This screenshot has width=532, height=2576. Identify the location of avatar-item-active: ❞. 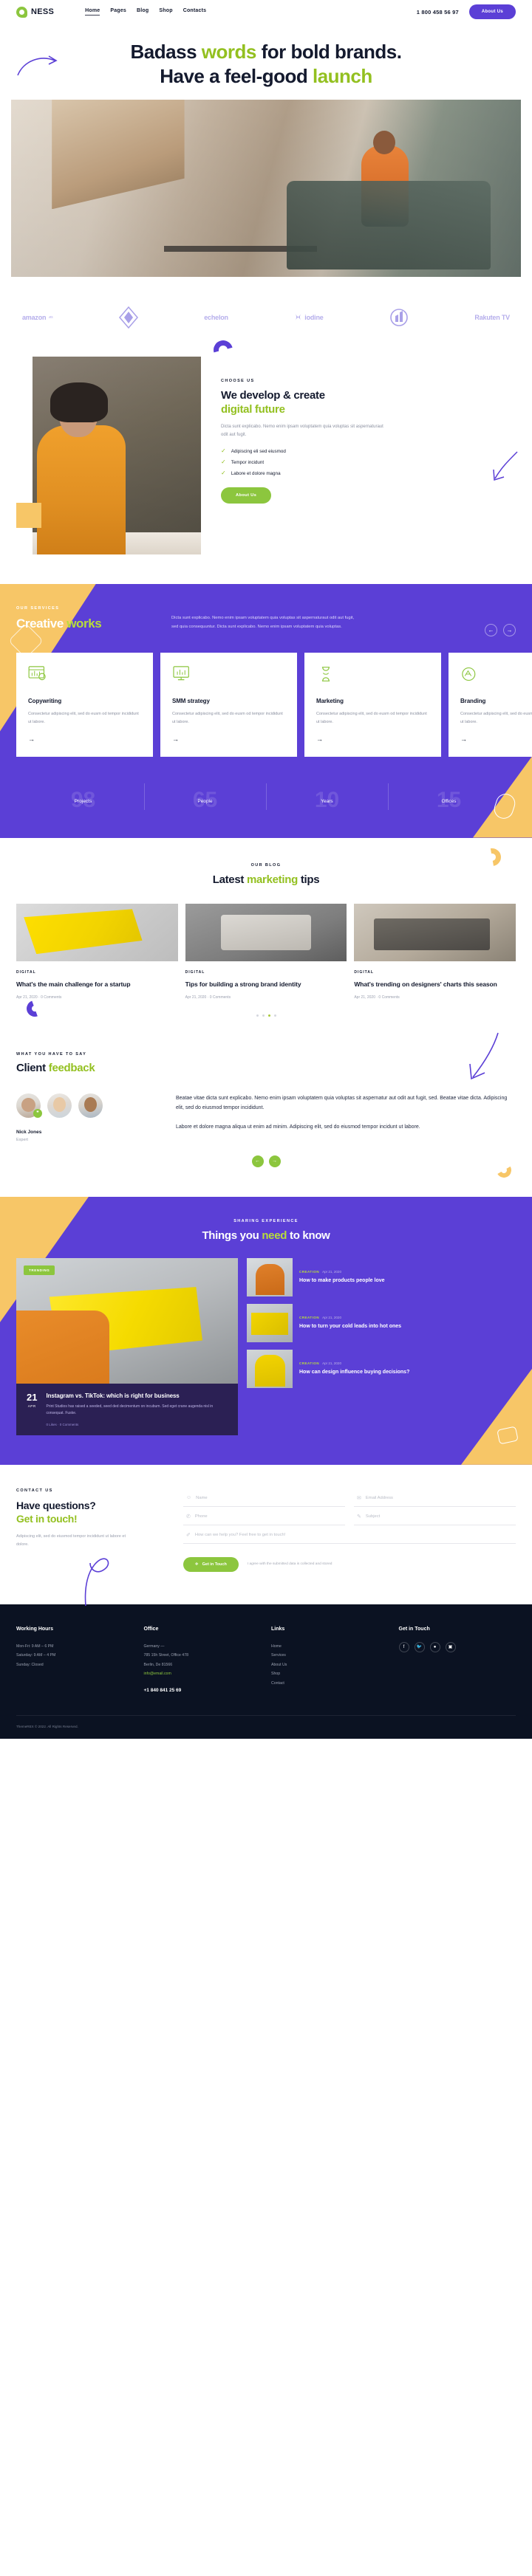
(29, 1105).